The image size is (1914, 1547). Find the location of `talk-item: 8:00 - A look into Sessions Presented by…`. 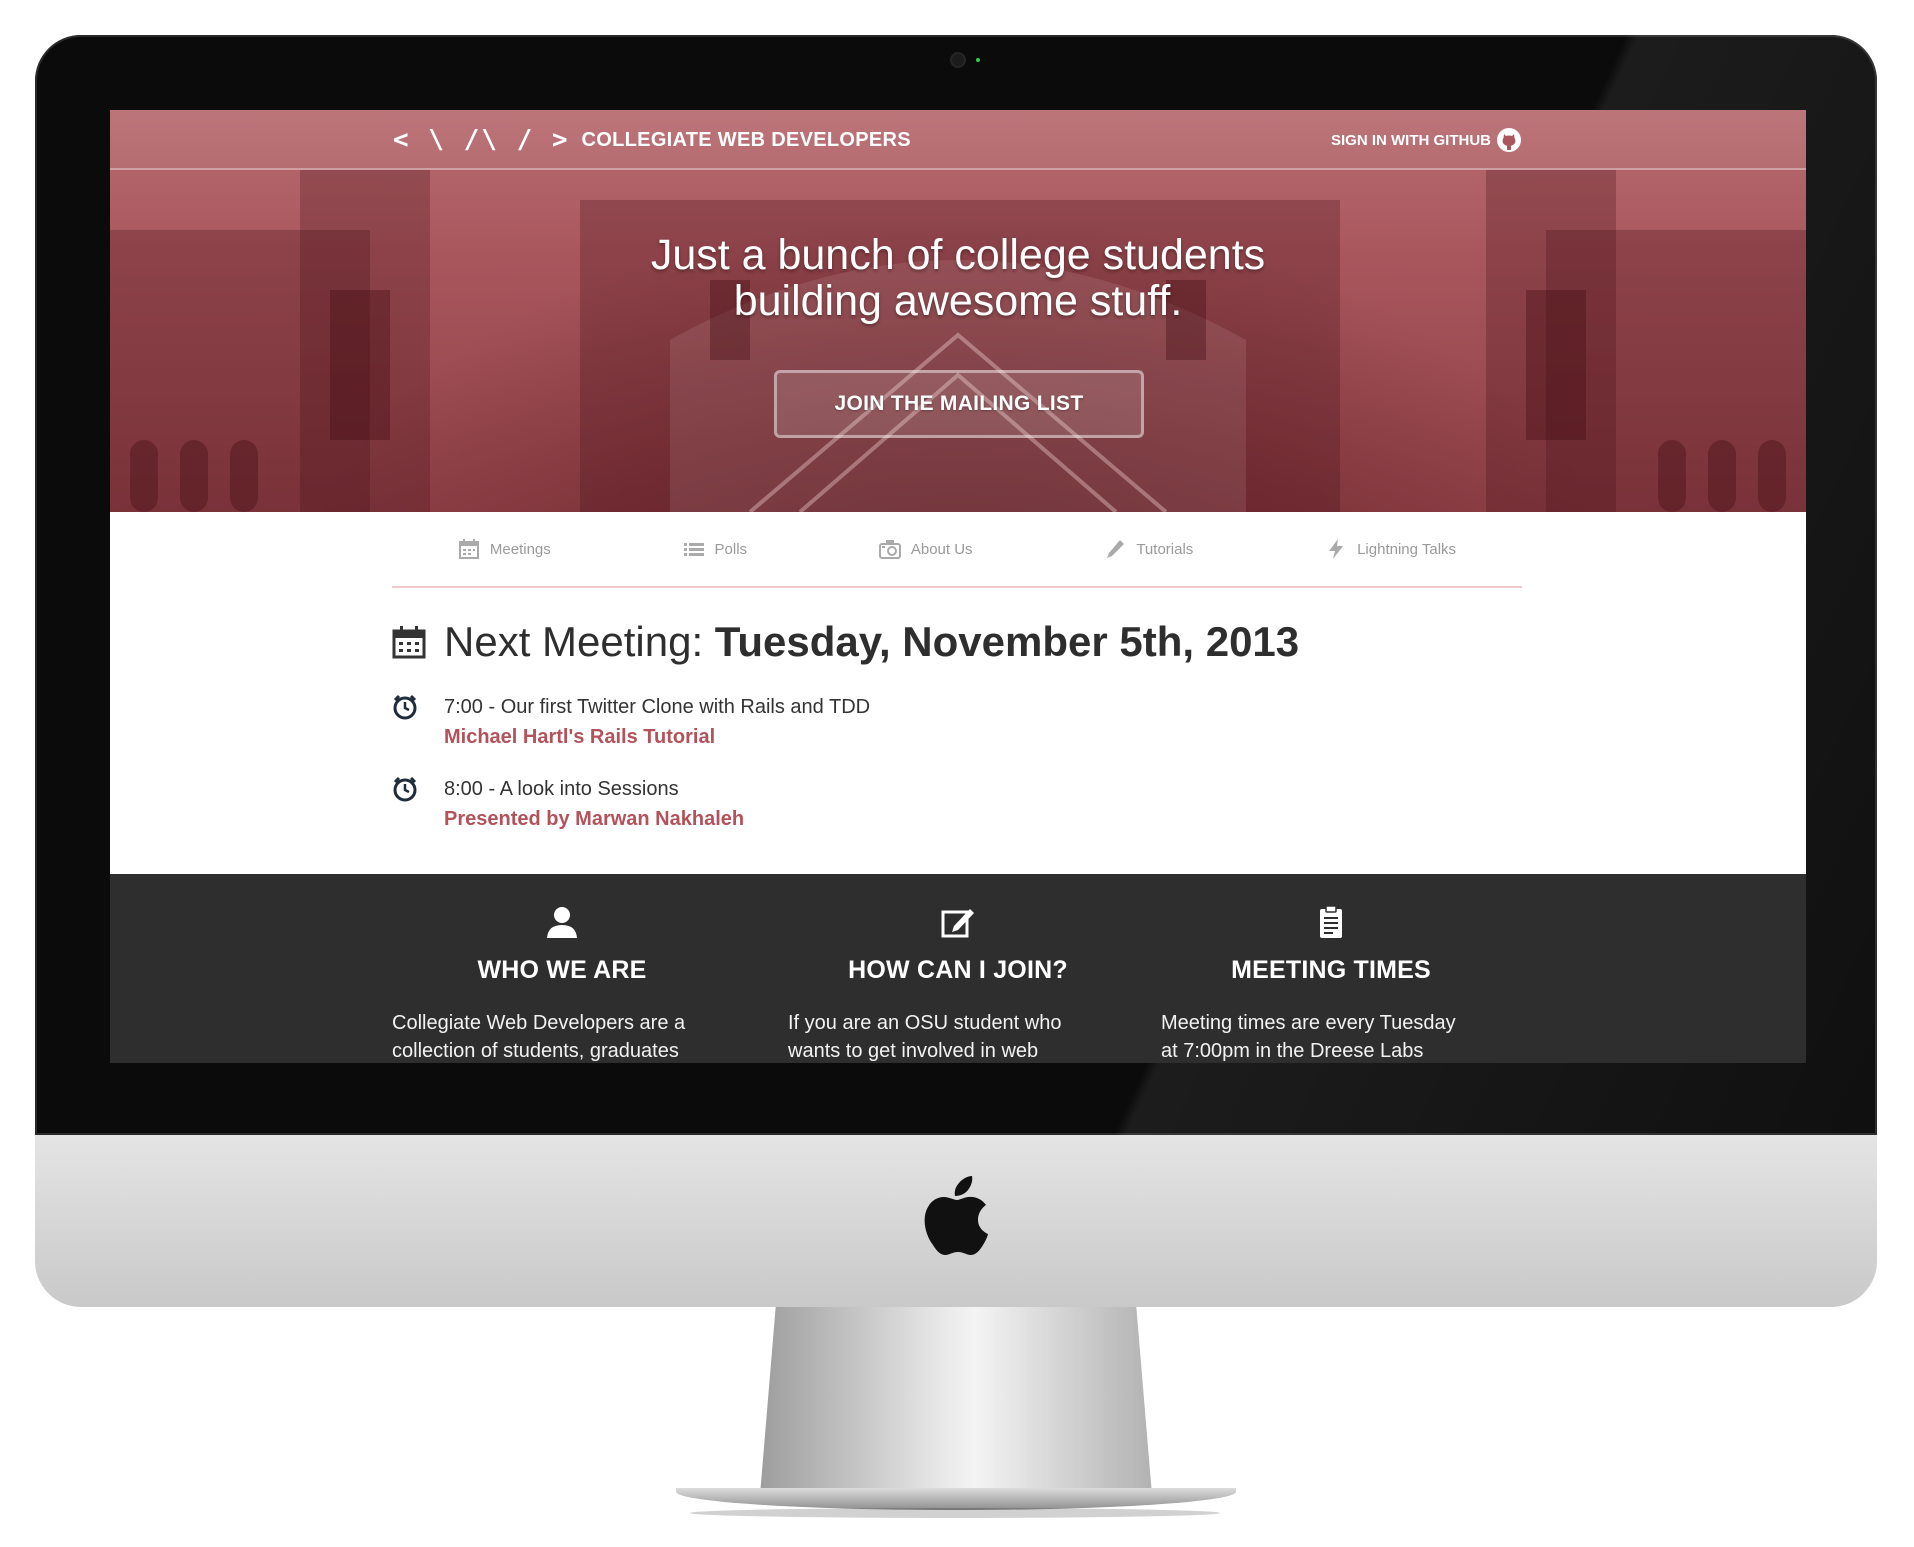

talk-item: 8:00 - A look into Sessions Presented by… is located at coordinates (957, 804).